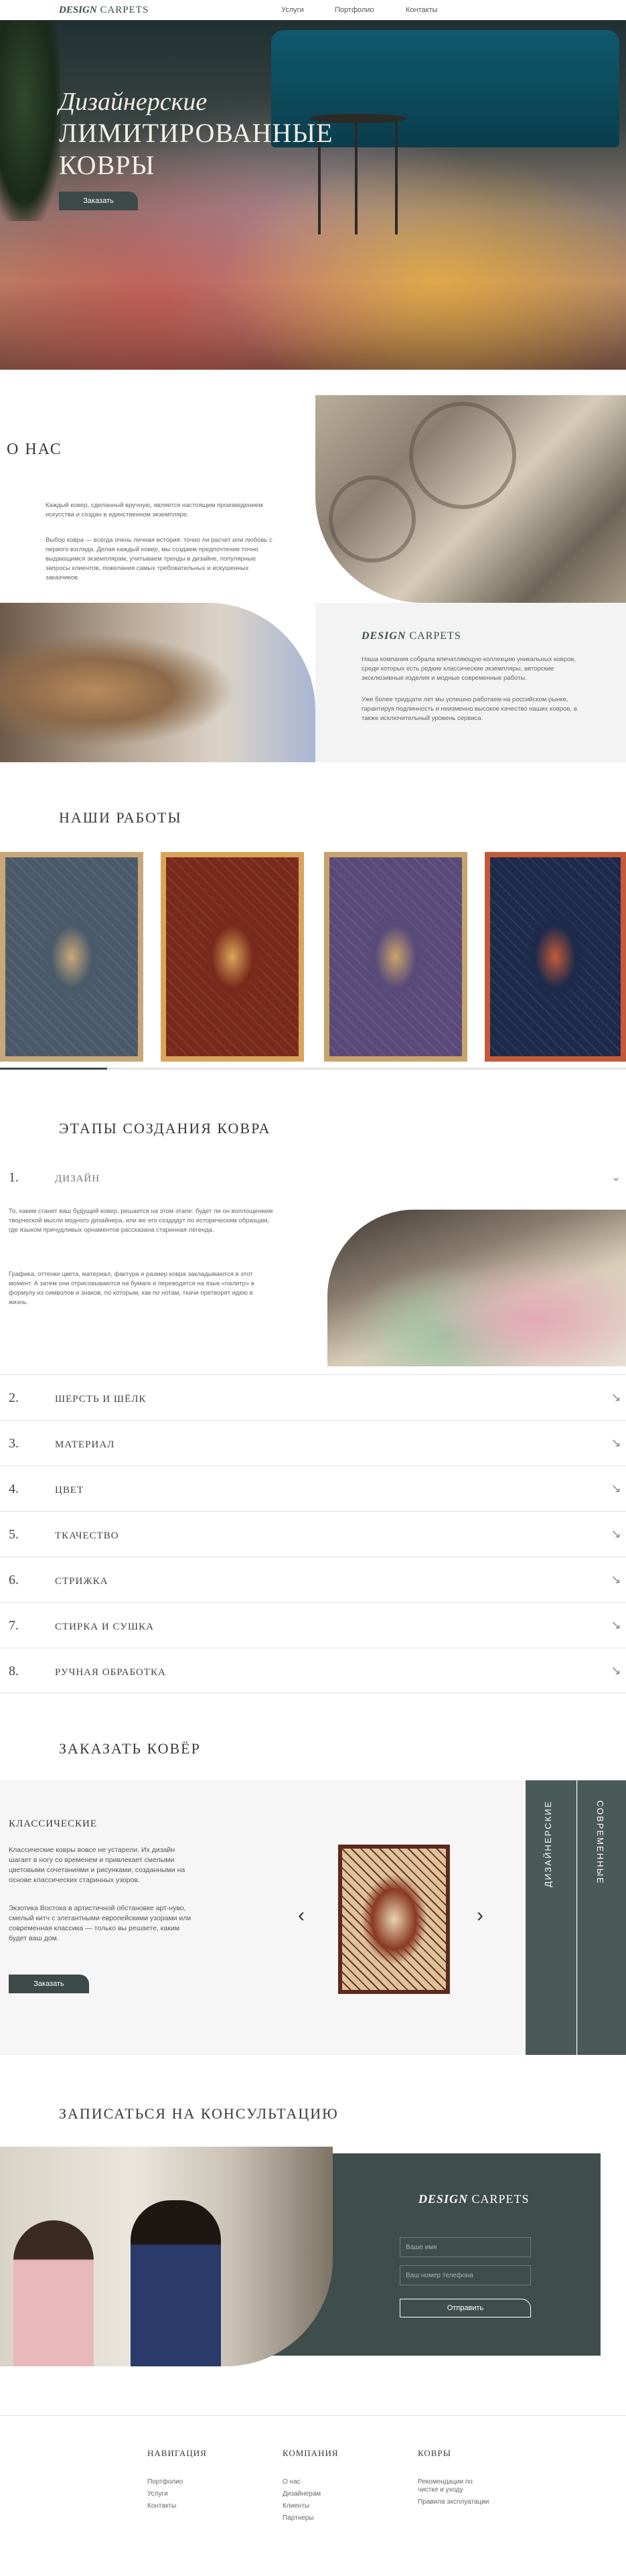 The image size is (626, 2576). Describe the element at coordinates (465, 2275) in the screenshot. I see `phone-field` at that location.